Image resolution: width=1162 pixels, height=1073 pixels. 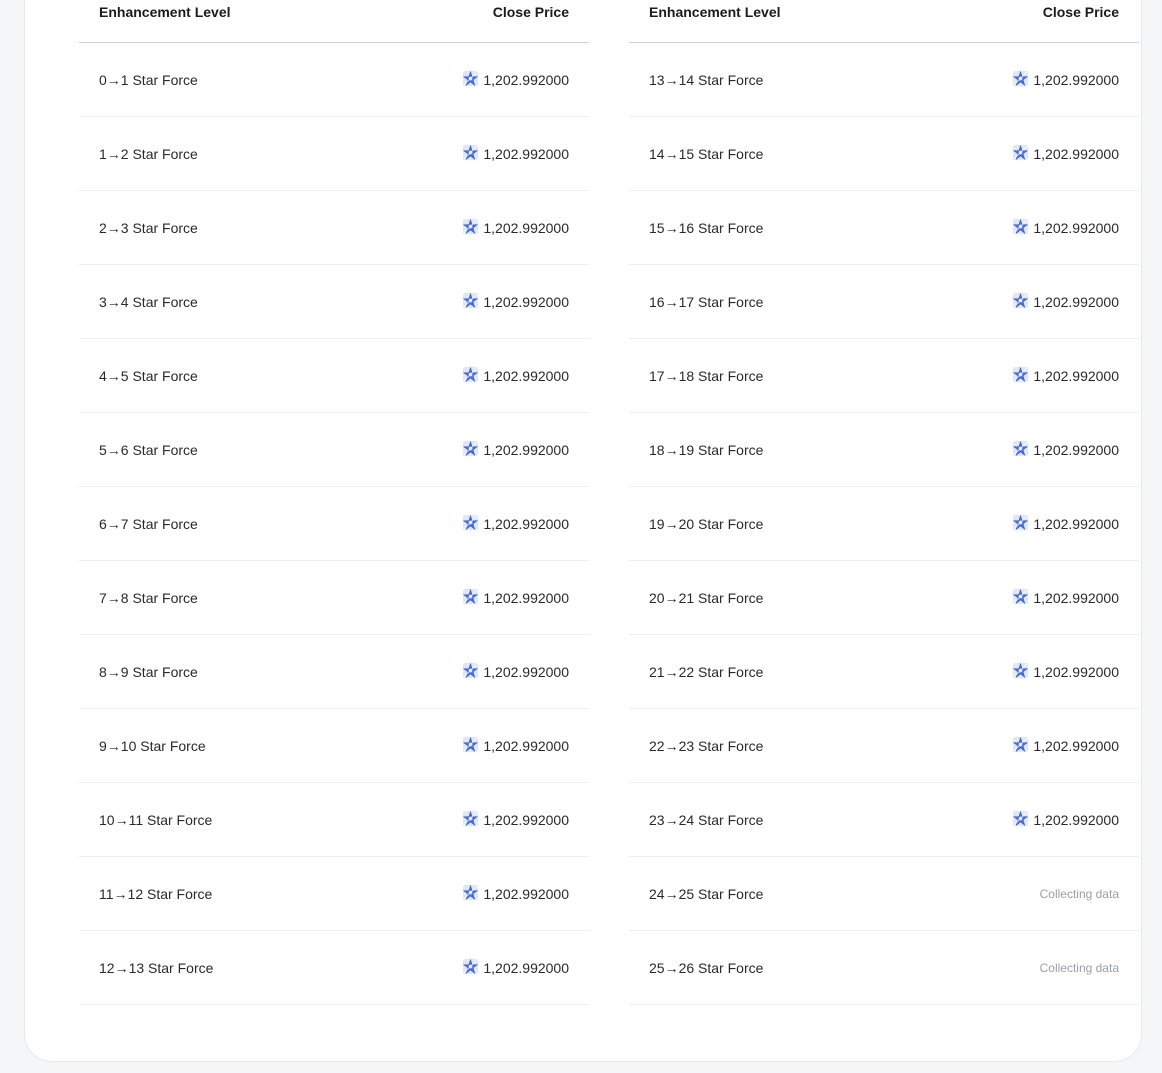 I want to click on enhancement-level-cell: 12→13 Star Force, so click(x=156, y=967).